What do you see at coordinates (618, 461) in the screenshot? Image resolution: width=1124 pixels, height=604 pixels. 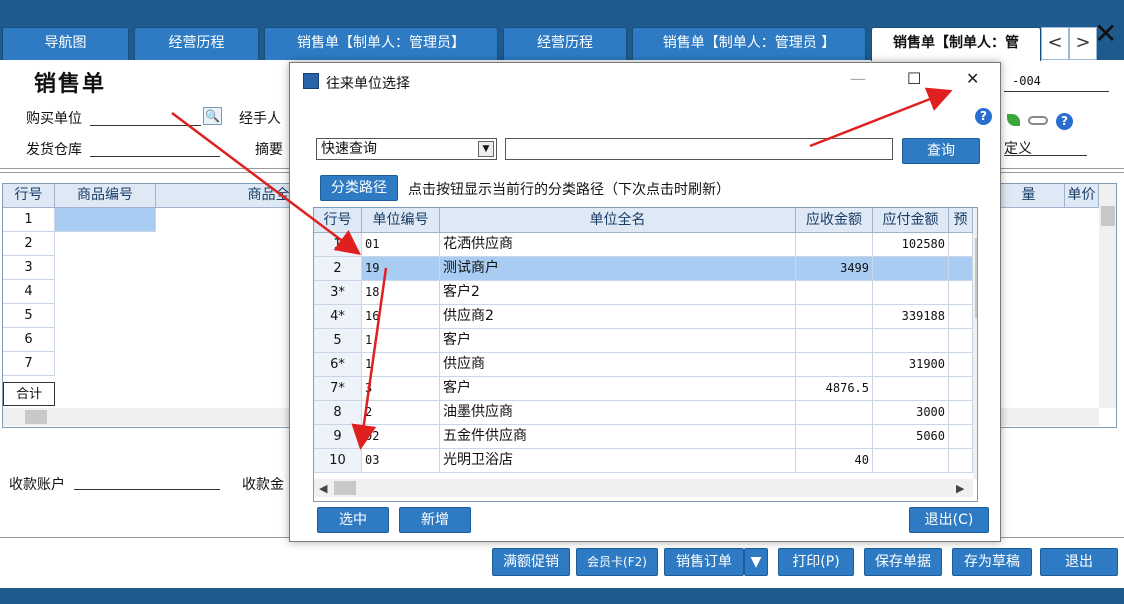 I see `table-cell-name: 光明卫浴店` at bounding box center [618, 461].